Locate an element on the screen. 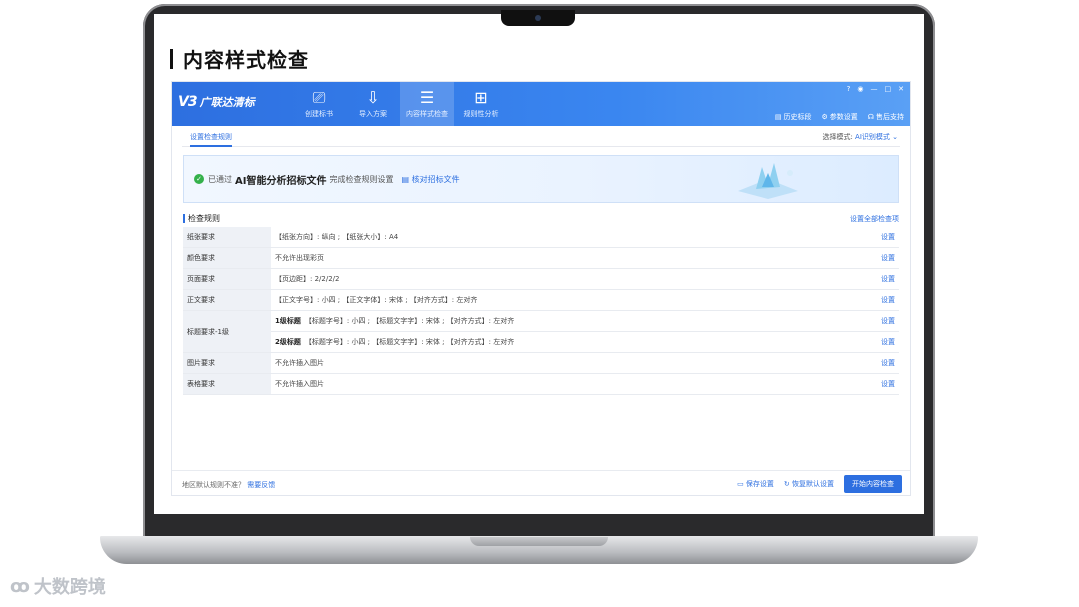 The height and width of the screenshot is (607, 1079). save-label: 保存设置 is located at coordinates (759, 484).